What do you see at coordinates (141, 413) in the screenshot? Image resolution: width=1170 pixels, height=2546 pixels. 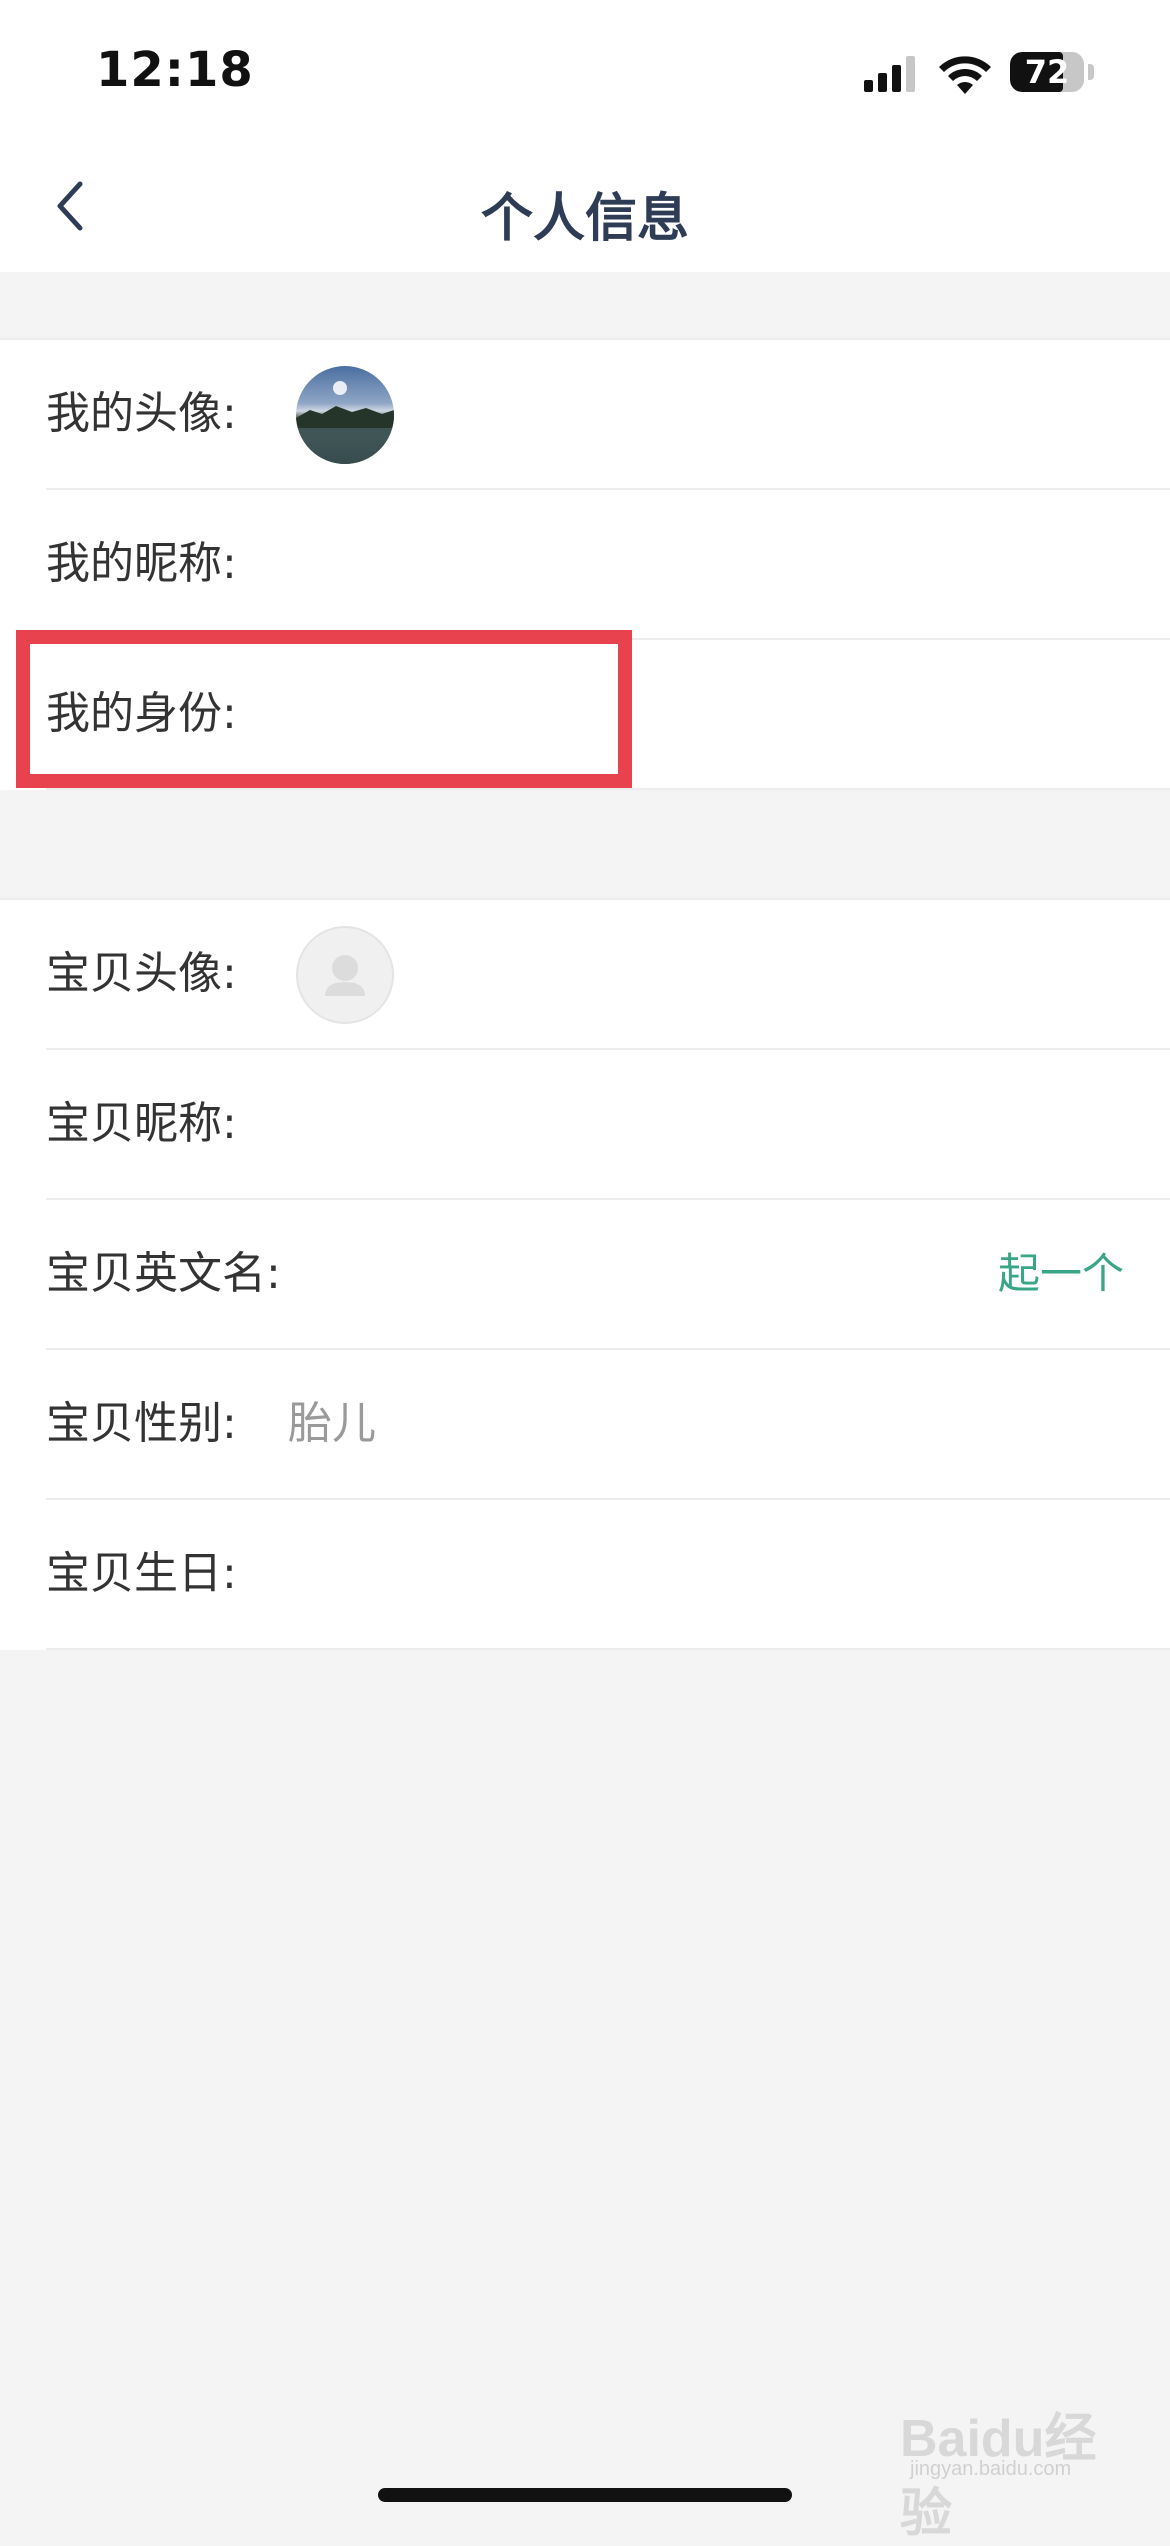 I see `my-avatar-label: 我的头像:` at bounding box center [141, 413].